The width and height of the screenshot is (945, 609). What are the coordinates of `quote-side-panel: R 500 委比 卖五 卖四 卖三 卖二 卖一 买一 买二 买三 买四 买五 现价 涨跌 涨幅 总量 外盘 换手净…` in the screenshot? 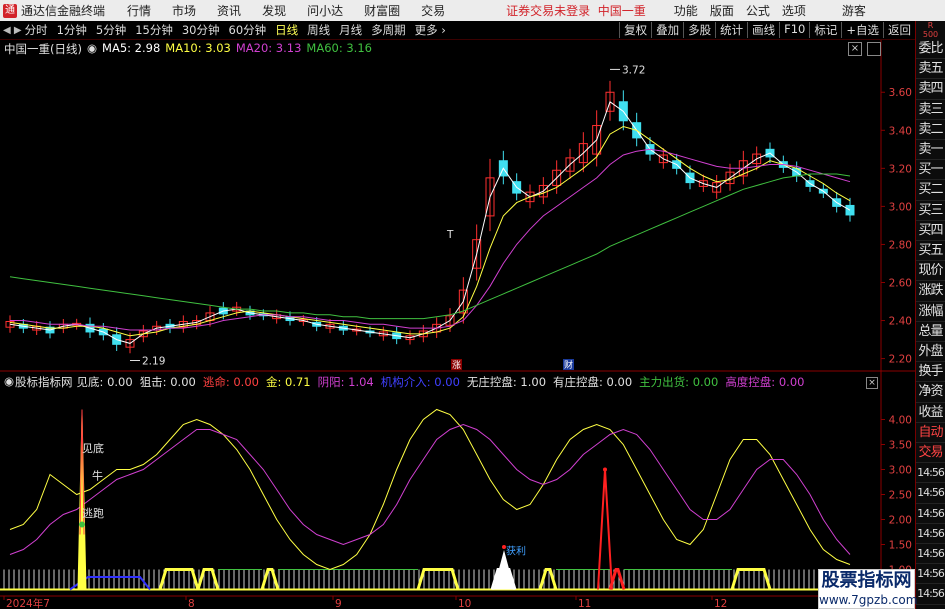 It's located at (930, 315).